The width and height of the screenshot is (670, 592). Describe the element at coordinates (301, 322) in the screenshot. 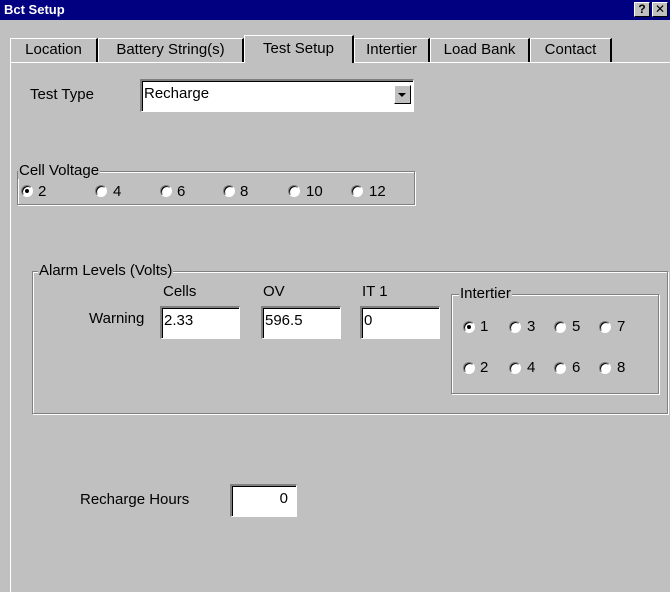

I see `warning-ov-input: 596.5` at that location.